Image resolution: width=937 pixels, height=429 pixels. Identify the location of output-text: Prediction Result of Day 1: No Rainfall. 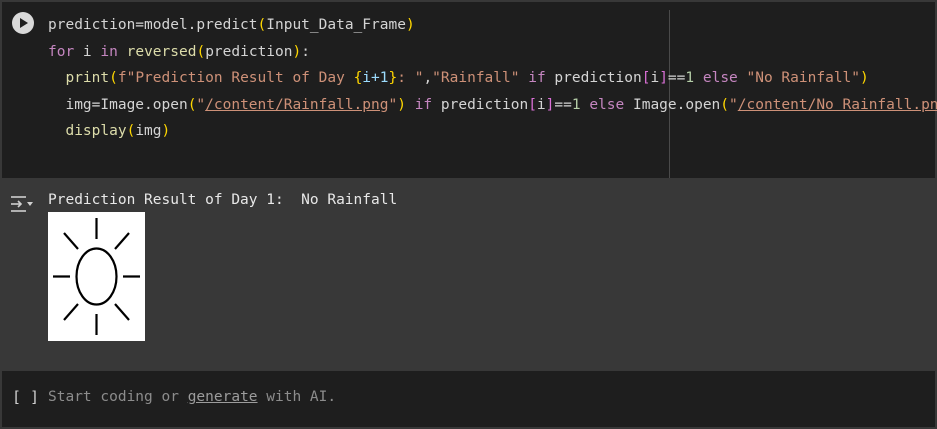
(223, 200).